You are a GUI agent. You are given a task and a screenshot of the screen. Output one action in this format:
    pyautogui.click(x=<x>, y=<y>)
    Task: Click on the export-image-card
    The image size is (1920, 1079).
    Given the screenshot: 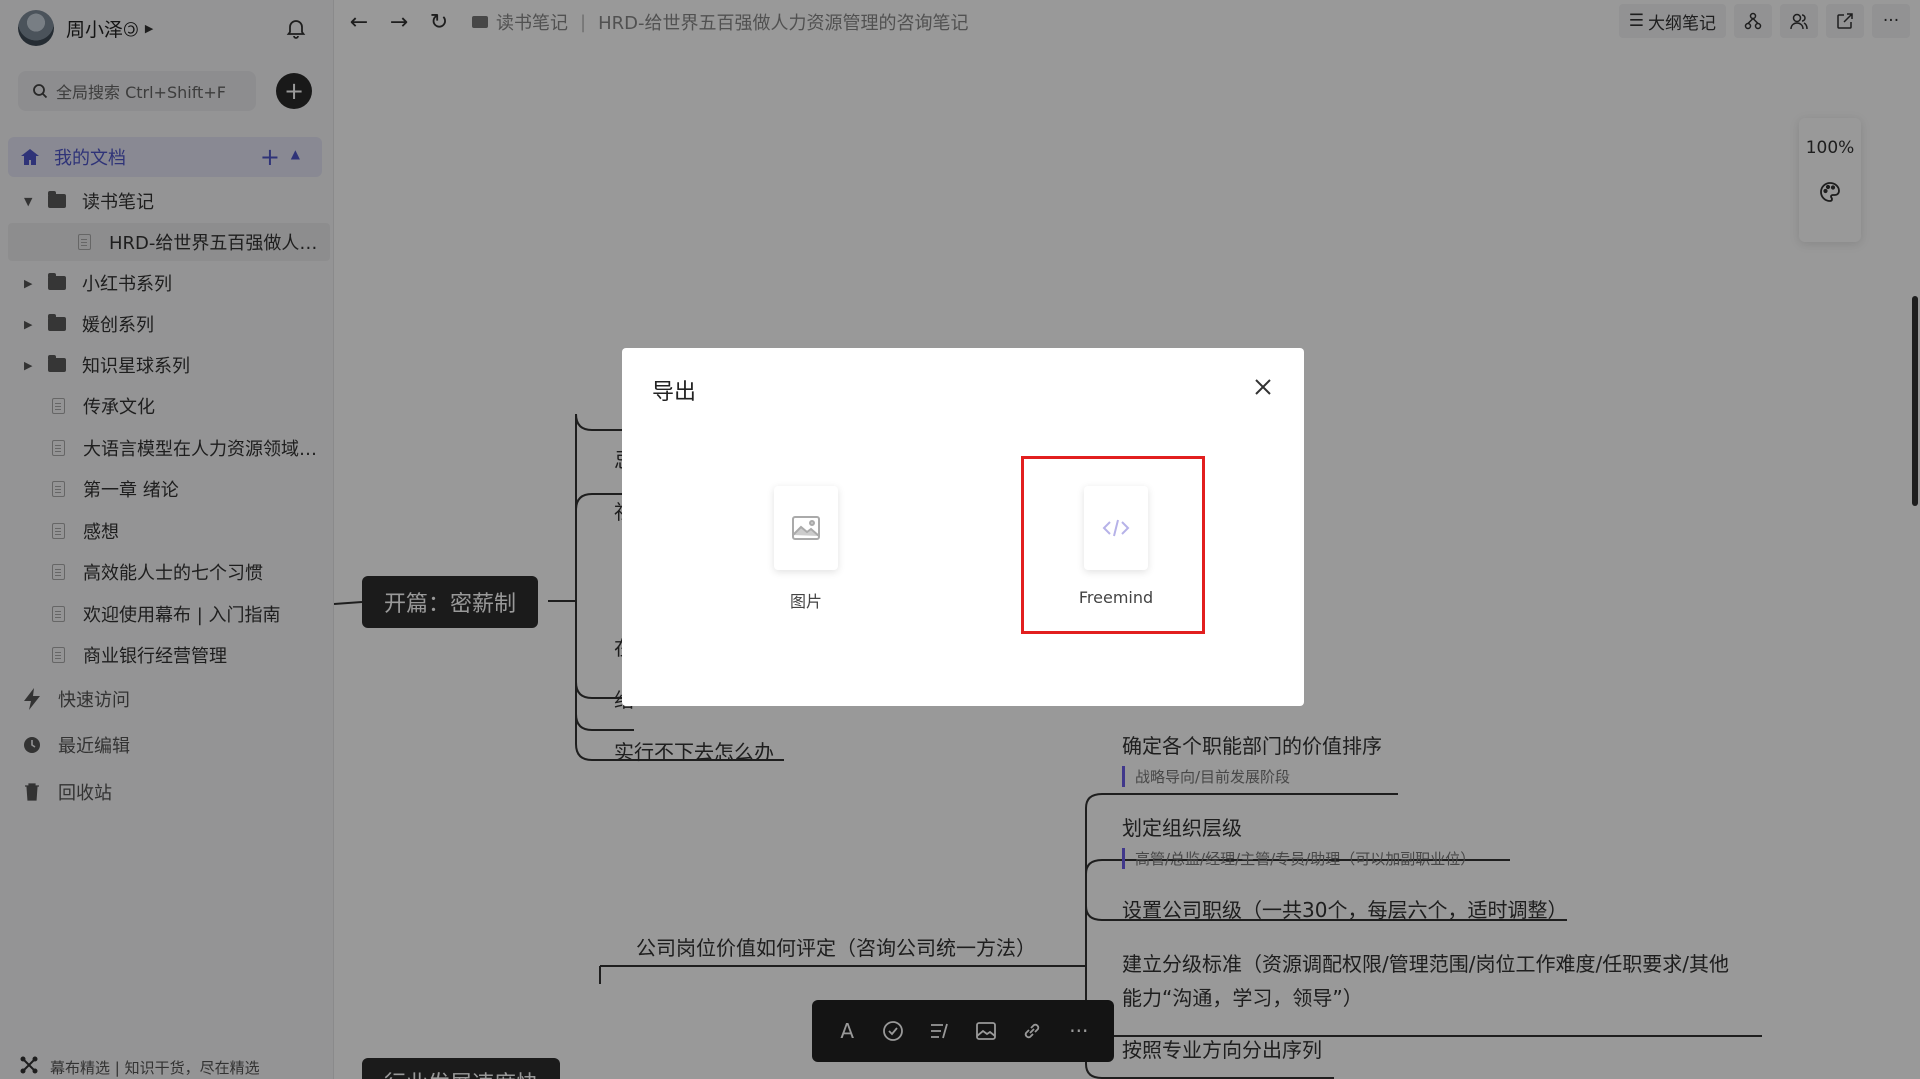 What is the action you would take?
    pyautogui.click(x=806, y=528)
    